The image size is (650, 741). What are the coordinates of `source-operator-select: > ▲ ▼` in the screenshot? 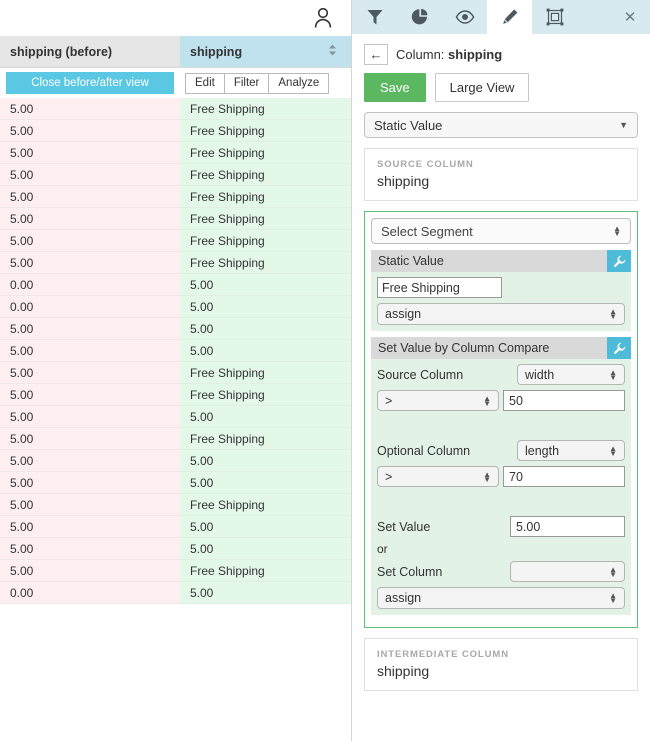 It's located at (438, 400).